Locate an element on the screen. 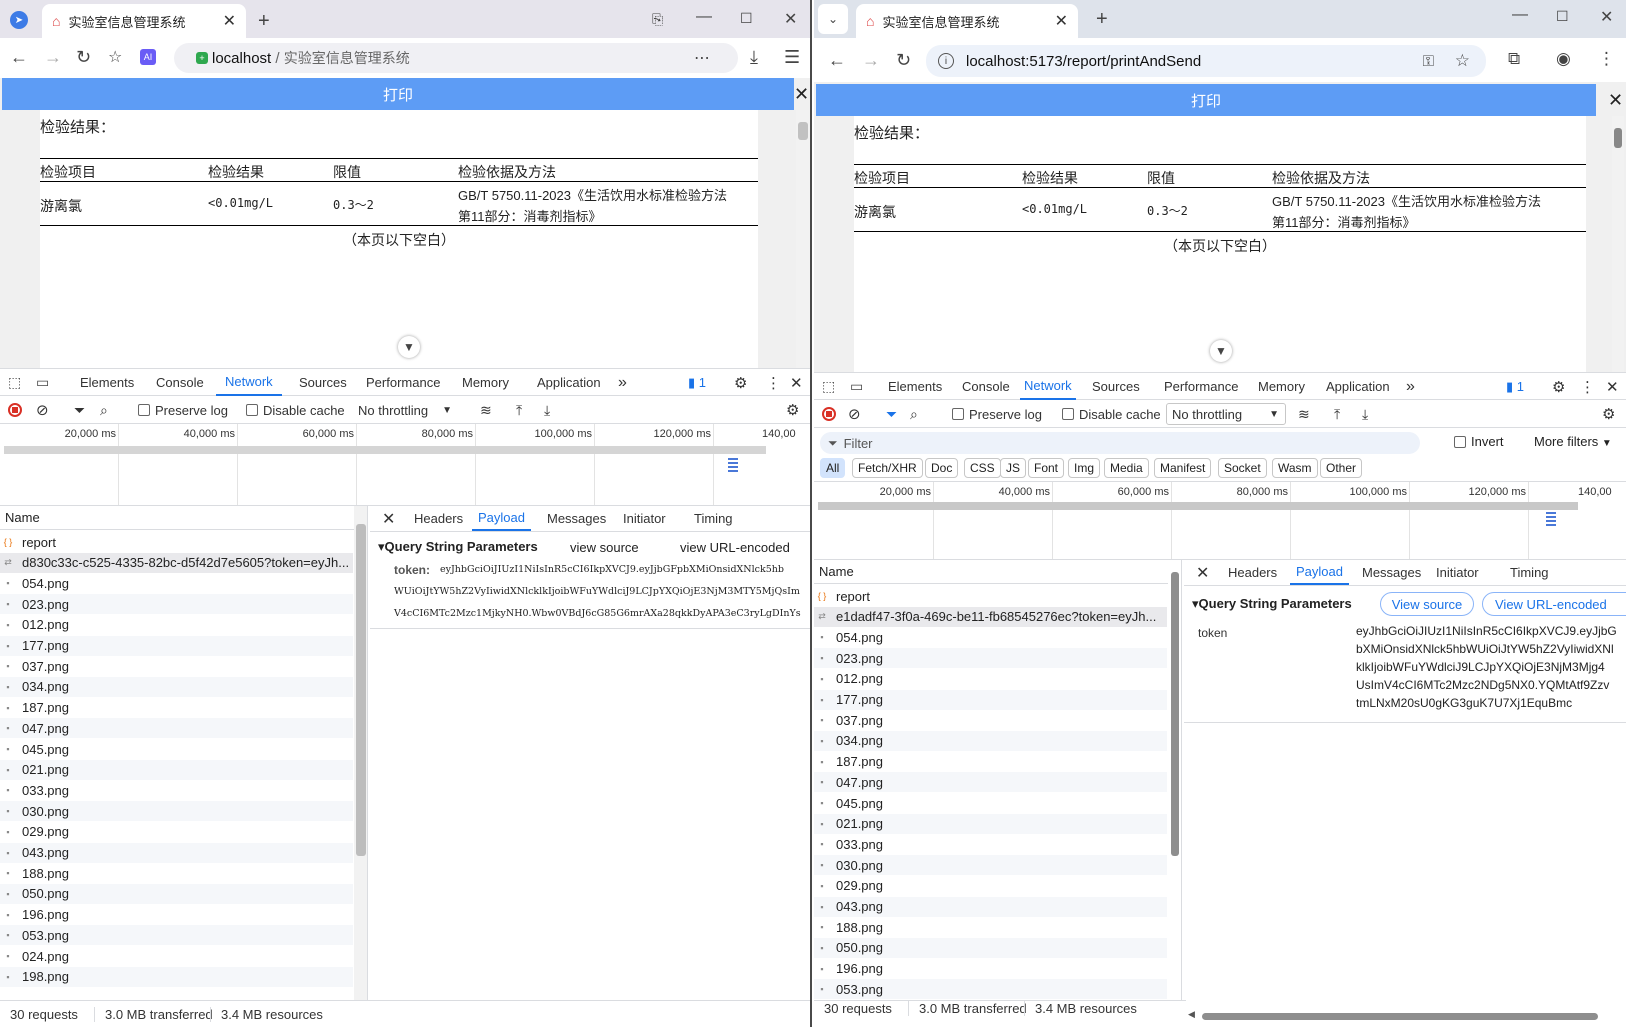  extensions-icon: ⧉ is located at coordinates (1514, 59).